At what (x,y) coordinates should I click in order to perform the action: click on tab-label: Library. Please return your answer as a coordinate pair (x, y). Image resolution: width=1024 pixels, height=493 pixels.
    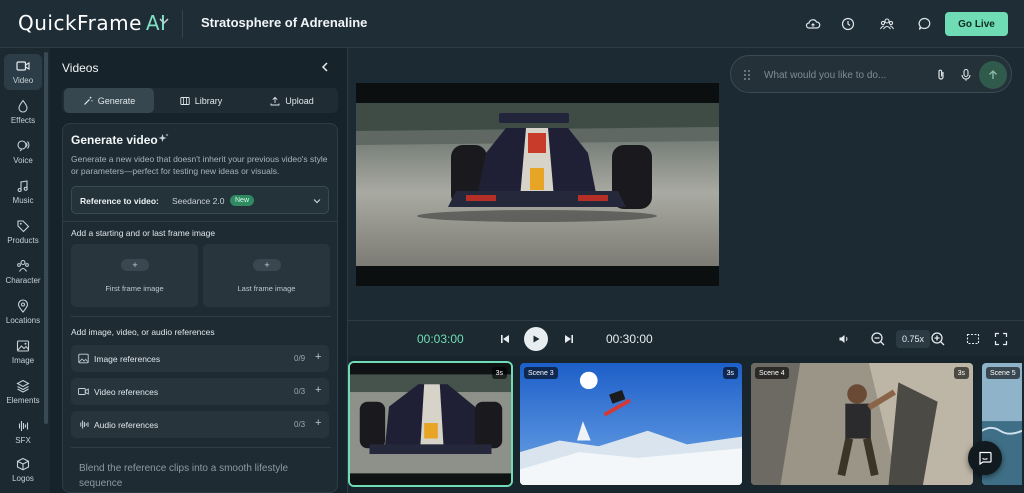
    Looking at the image, I should click on (208, 100).